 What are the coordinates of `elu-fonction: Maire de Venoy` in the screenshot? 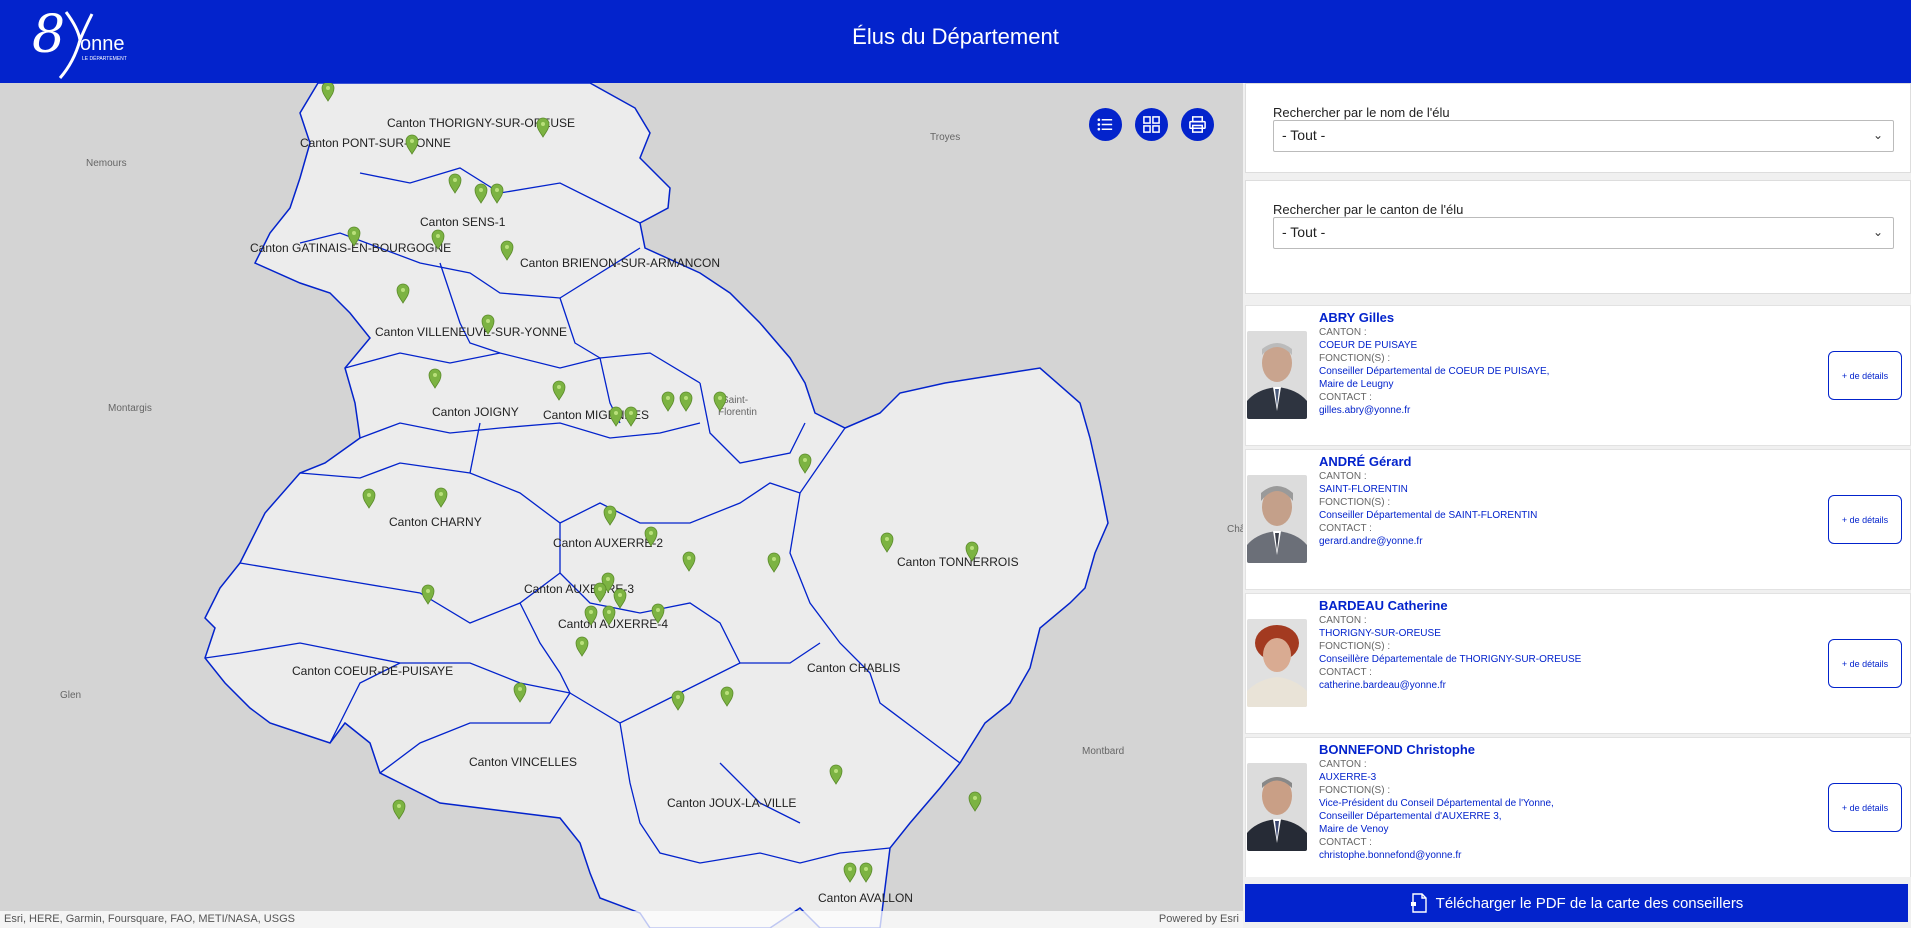 It's located at (1354, 829).